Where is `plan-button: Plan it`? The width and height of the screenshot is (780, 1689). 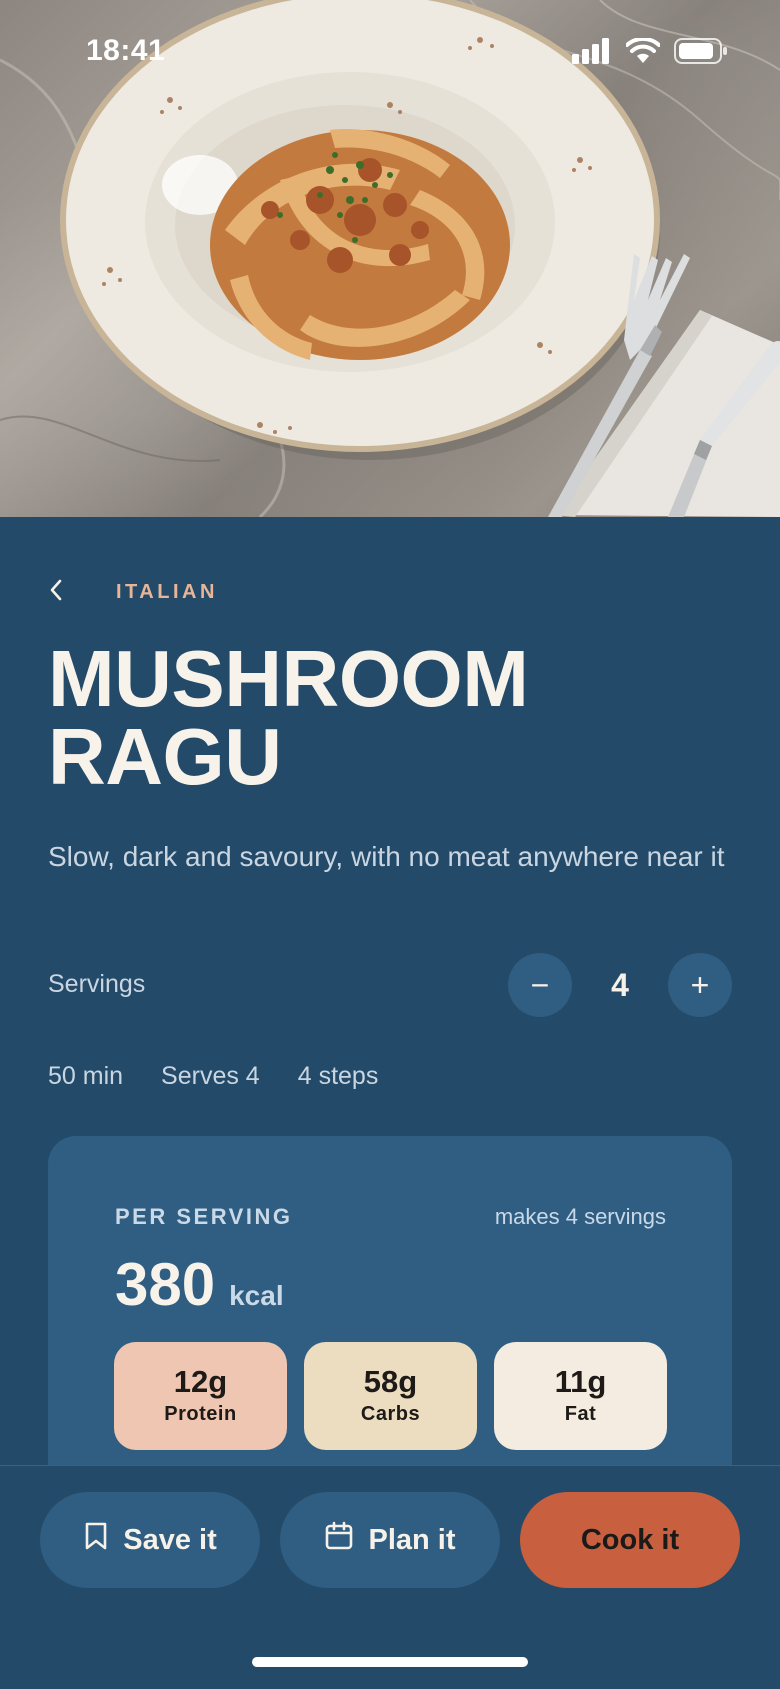 plan-button: Plan it is located at coordinates (390, 1540).